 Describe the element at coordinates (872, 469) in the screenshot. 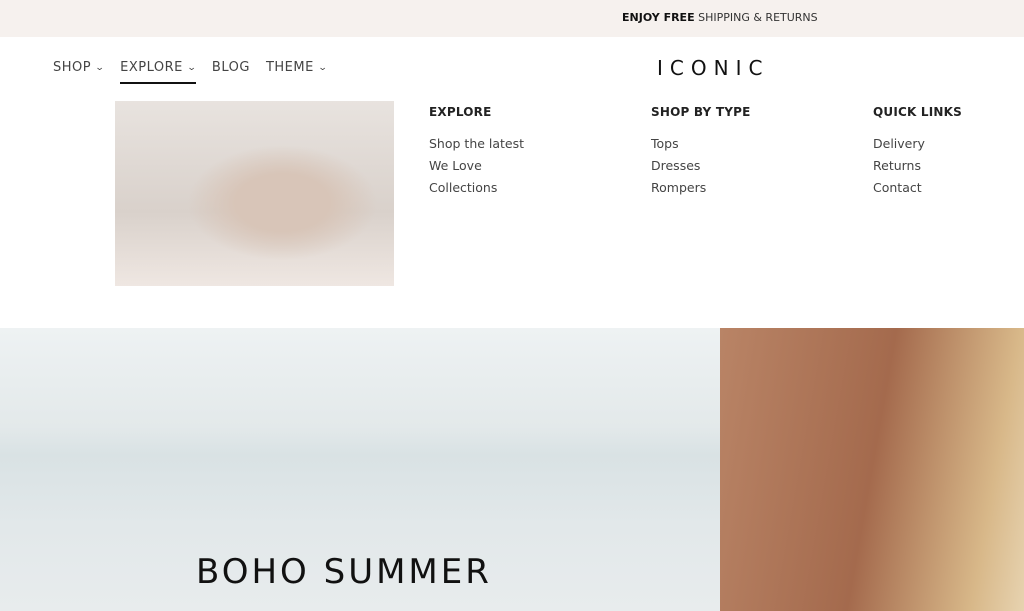

I see `hero-image` at that location.